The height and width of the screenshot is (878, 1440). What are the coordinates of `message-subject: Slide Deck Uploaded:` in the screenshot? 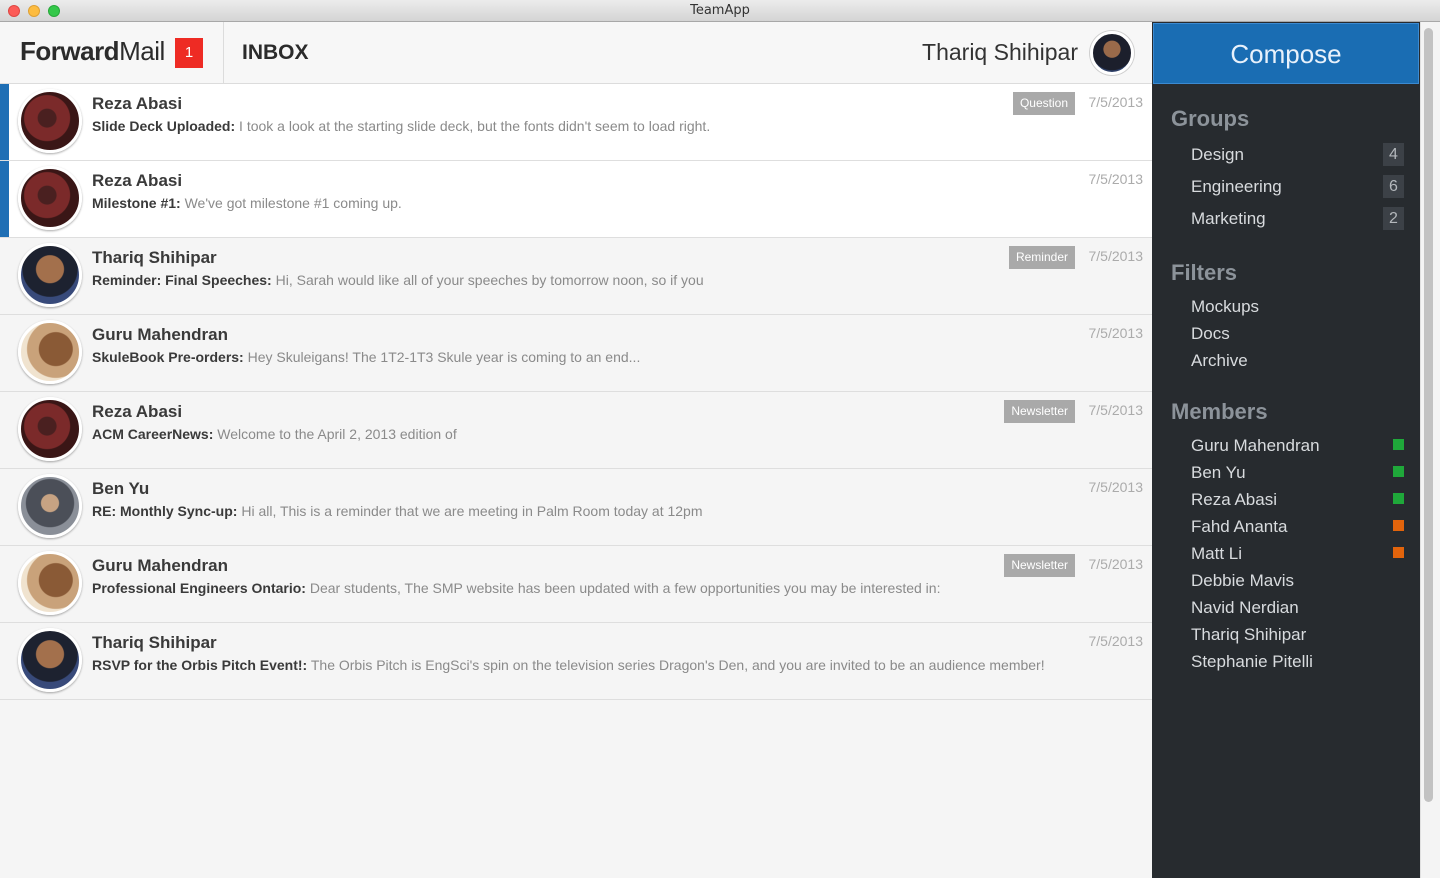 It's located at (164, 126).